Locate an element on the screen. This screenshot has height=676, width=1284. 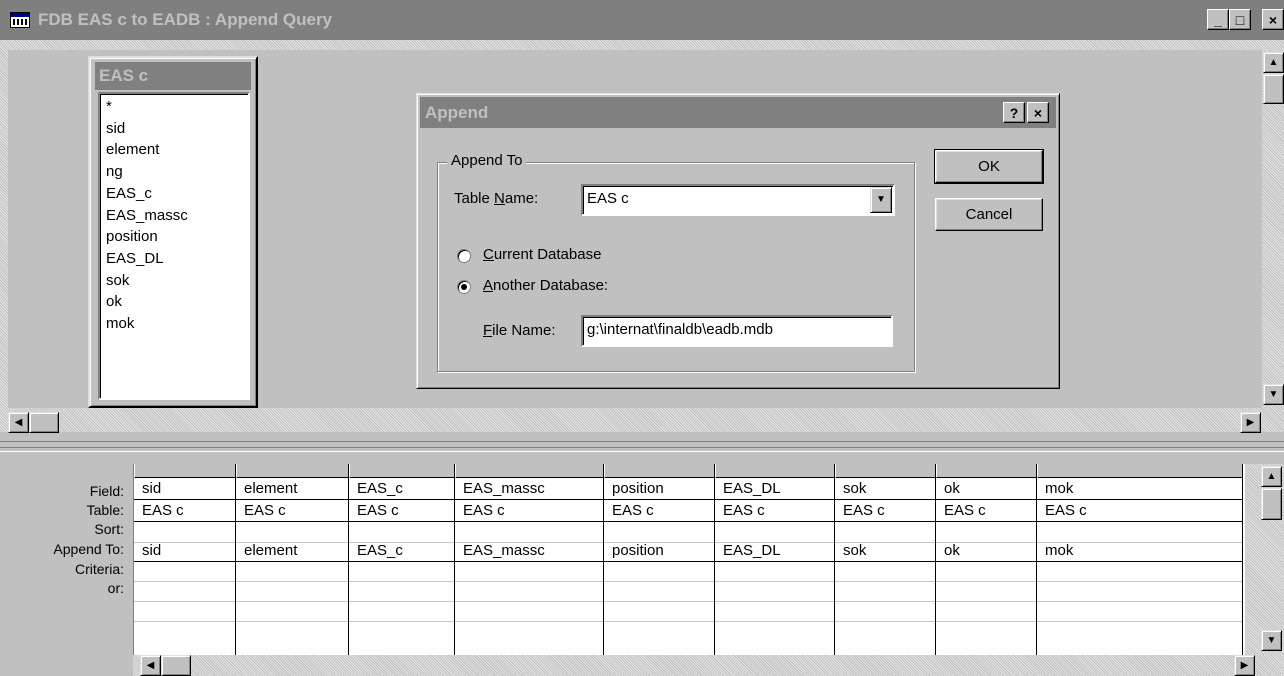
grid-cell-field: sok is located at coordinates (885, 489).